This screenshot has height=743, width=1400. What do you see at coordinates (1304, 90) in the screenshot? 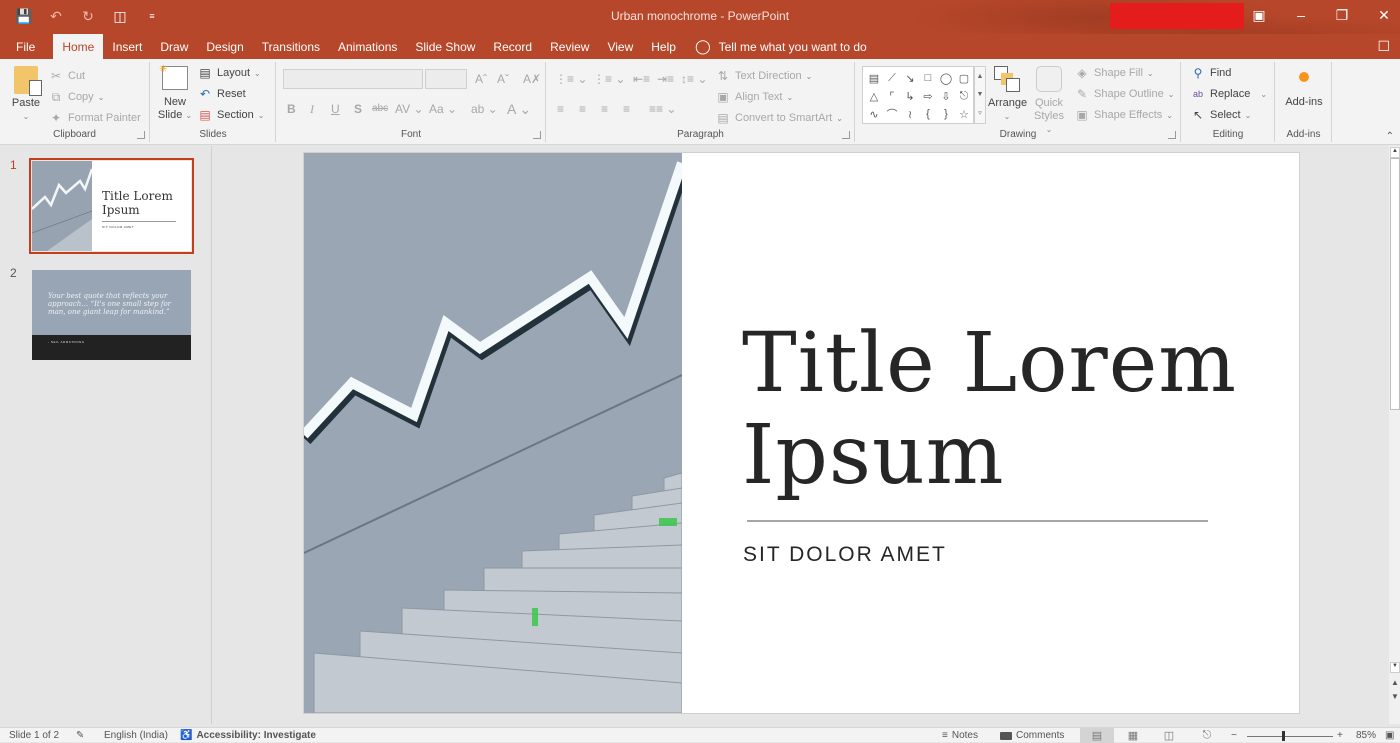
I see `addins-button: Add-ins` at bounding box center [1304, 90].